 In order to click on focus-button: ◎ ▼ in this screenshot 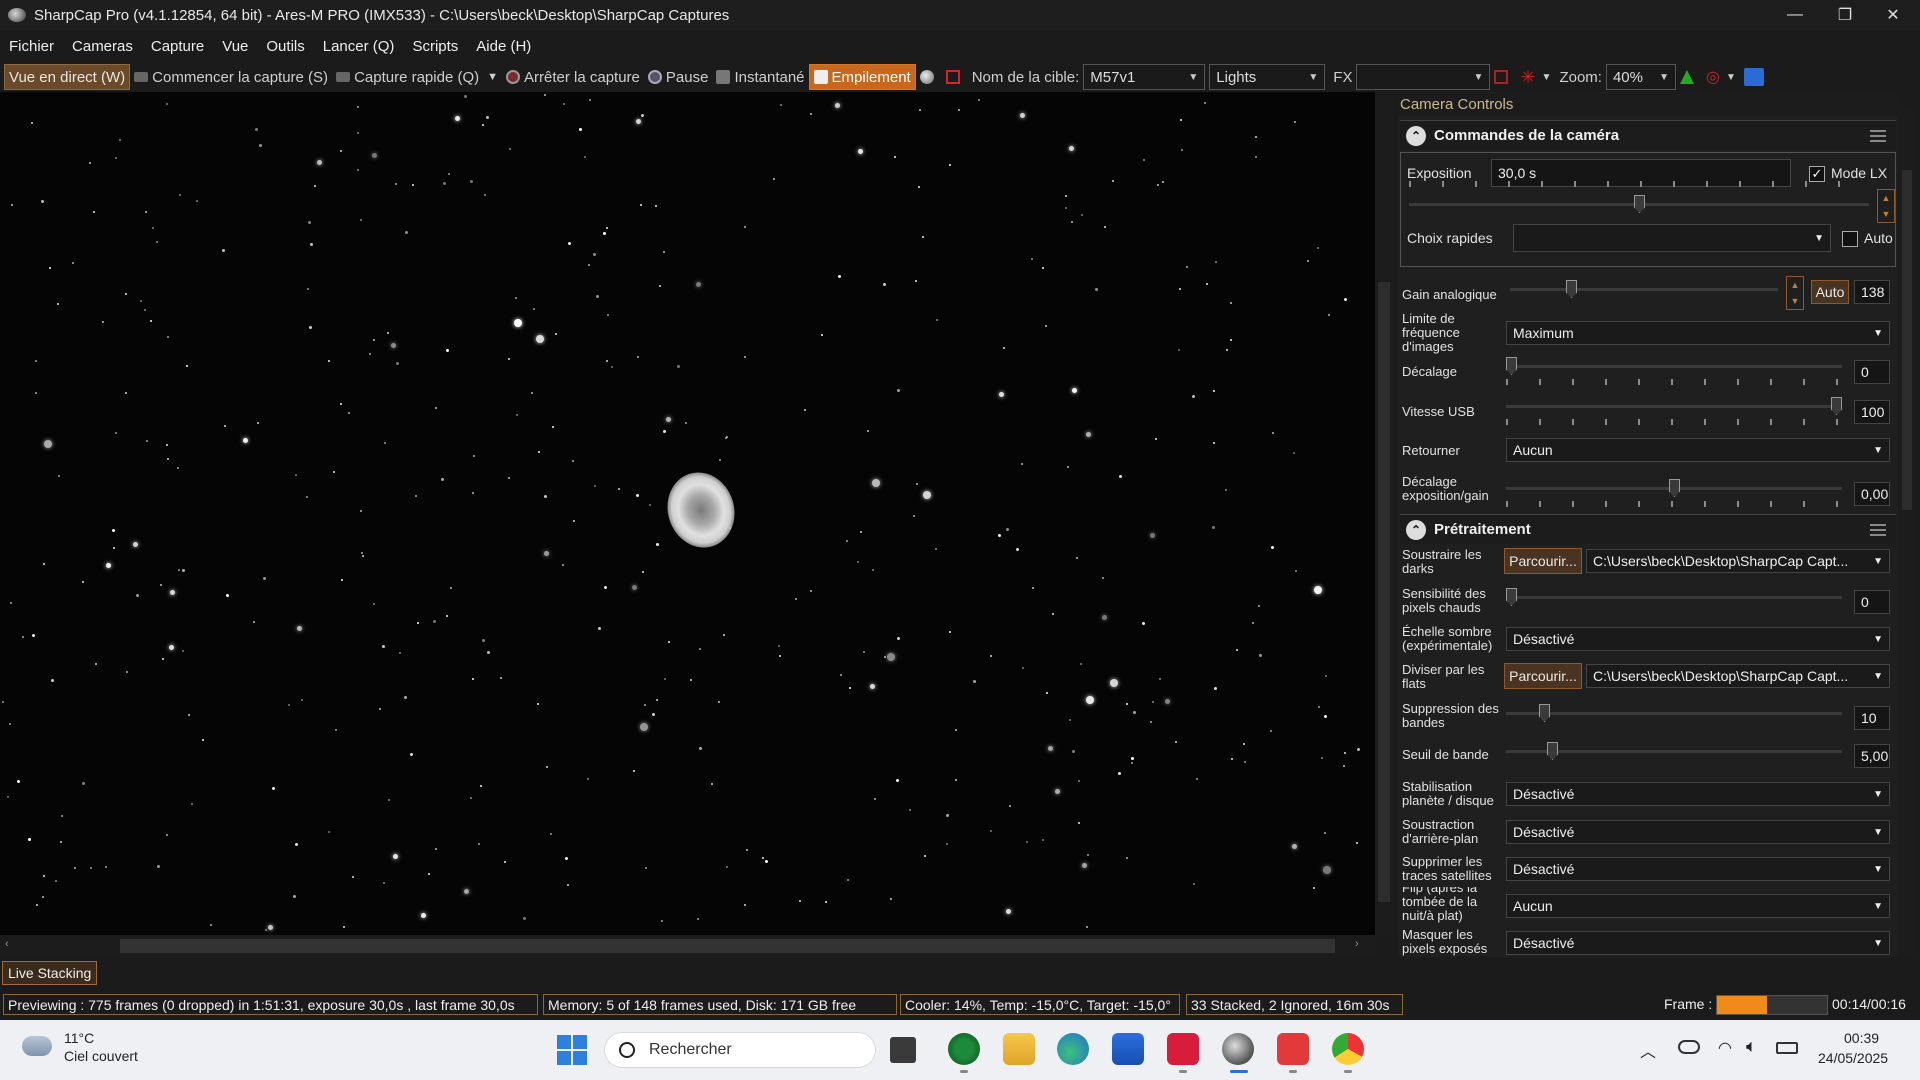, I will do `click(1721, 77)`.